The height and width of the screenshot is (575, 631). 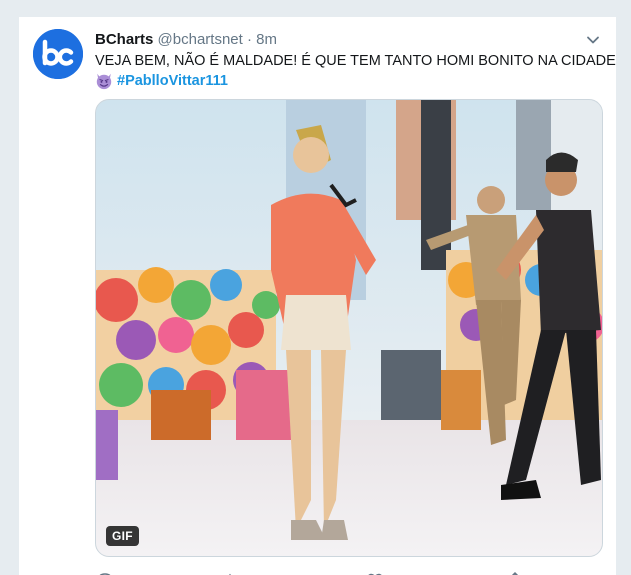 I want to click on bcharts-logo-icon, so click(x=58, y=54).